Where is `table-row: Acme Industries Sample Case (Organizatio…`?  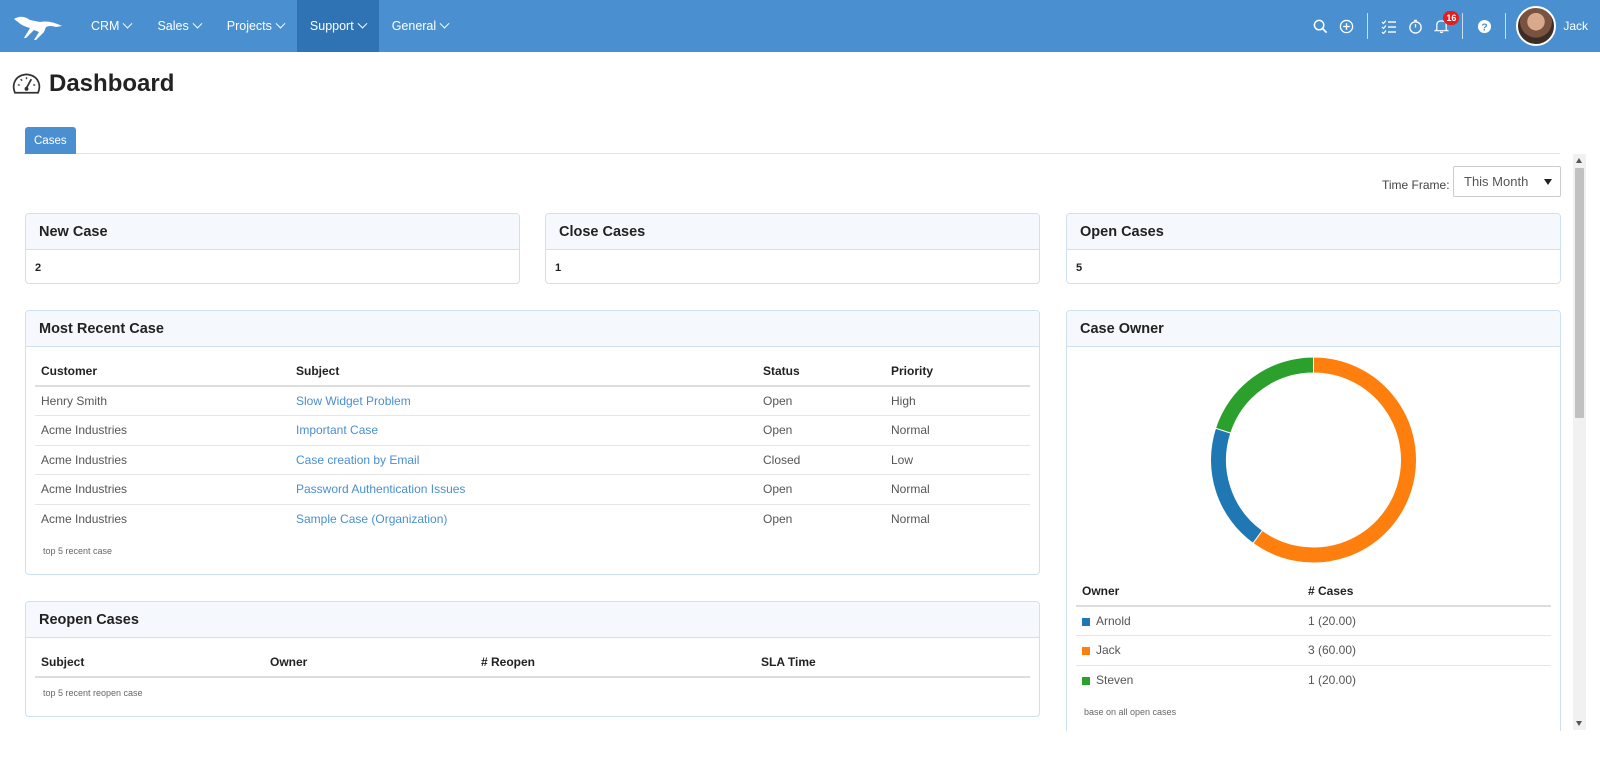 table-row: Acme Industries Sample Case (Organizatio… is located at coordinates (532, 519).